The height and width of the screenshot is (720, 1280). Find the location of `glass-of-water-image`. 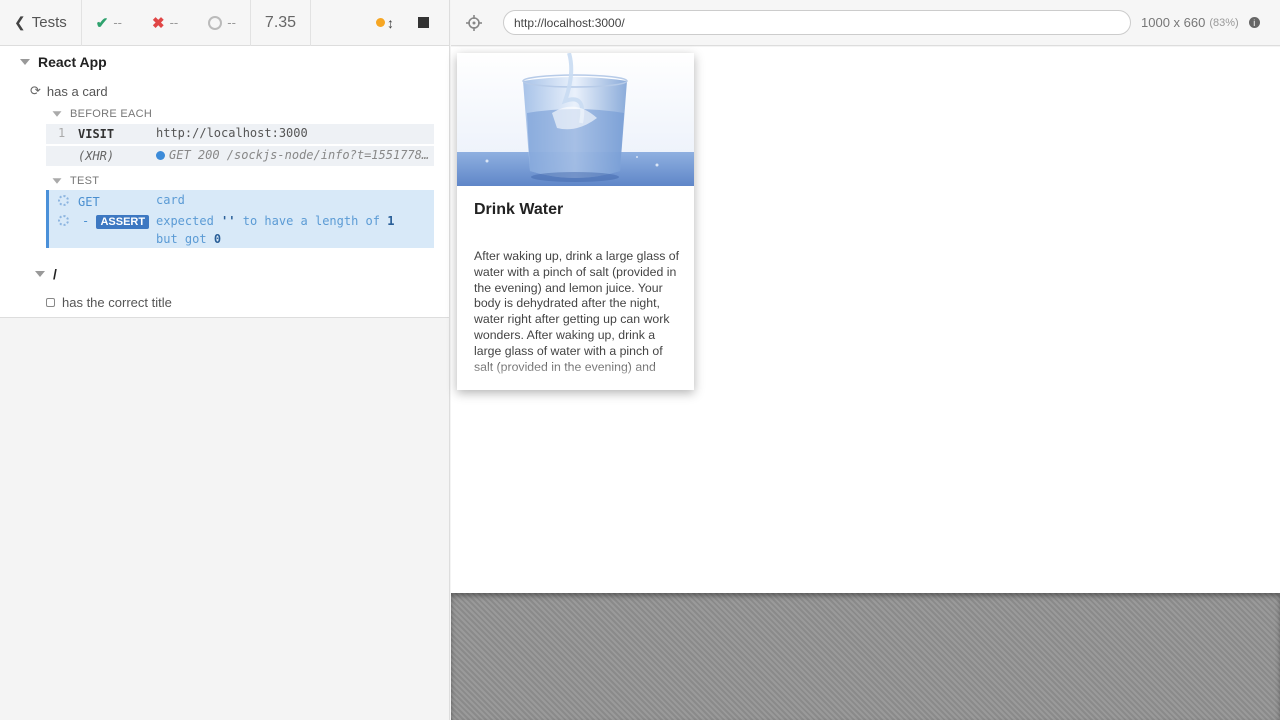

glass-of-water-image is located at coordinates (575, 119).